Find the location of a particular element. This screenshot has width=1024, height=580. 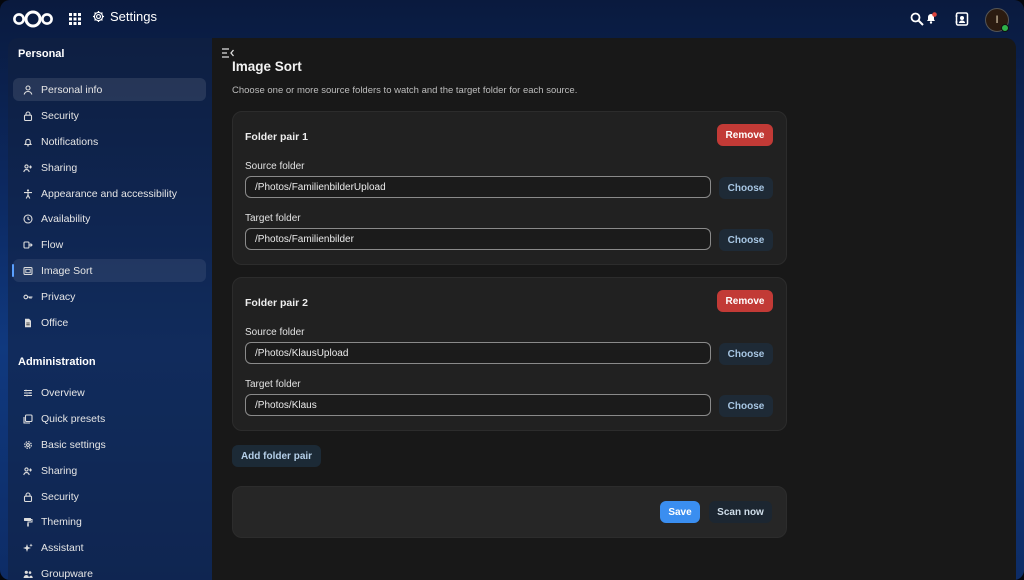

target-folder-input: /Photos/Klaus is located at coordinates (478, 405).